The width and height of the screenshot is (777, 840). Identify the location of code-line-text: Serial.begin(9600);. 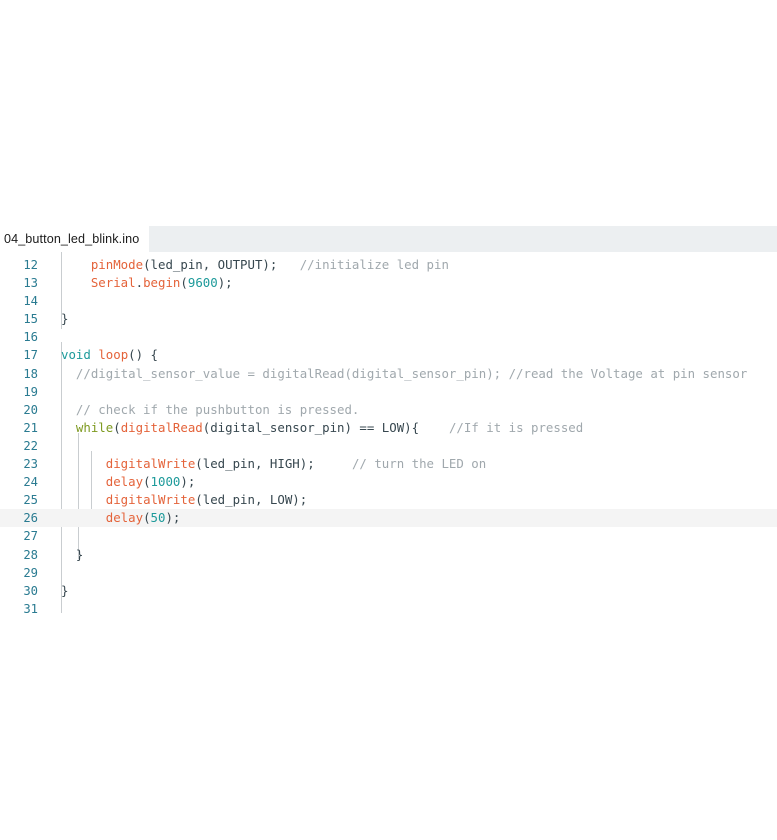
(407, 283).